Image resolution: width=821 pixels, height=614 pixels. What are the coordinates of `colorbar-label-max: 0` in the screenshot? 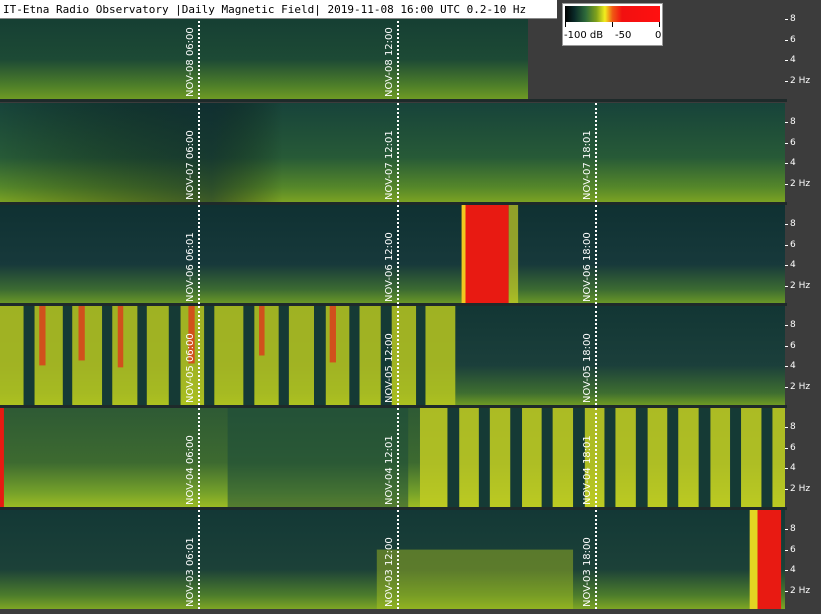 It's located at (658, 35).